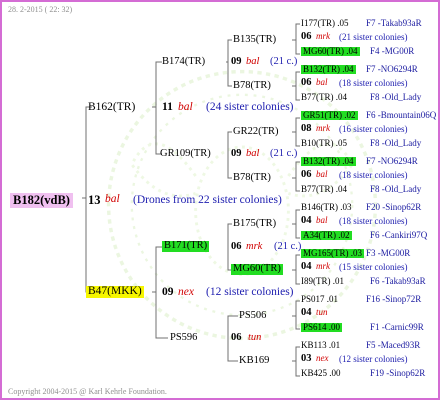 This screenshot has height=400, width=440. What do you see at coordinates (167, 107) in the screenshot?
I see `gen1-sire-year: 11` at bounding box center [167, 107].